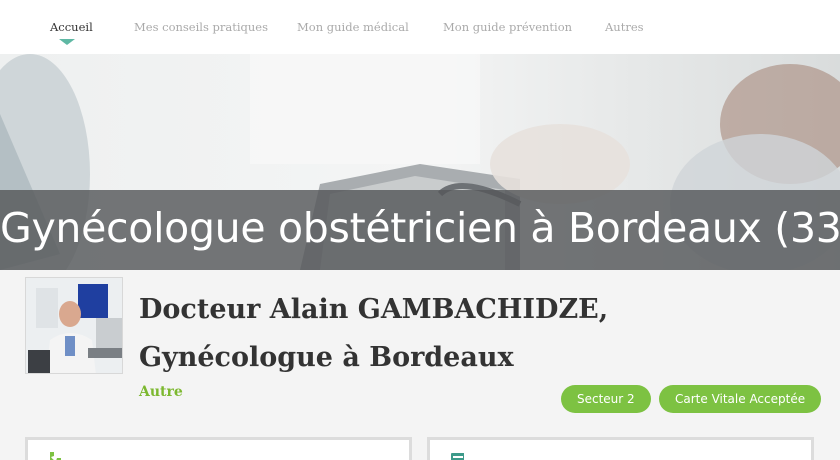  Describe the element at coordinates (620, 448) in the screenshot. I see `schedule-card` at that location.